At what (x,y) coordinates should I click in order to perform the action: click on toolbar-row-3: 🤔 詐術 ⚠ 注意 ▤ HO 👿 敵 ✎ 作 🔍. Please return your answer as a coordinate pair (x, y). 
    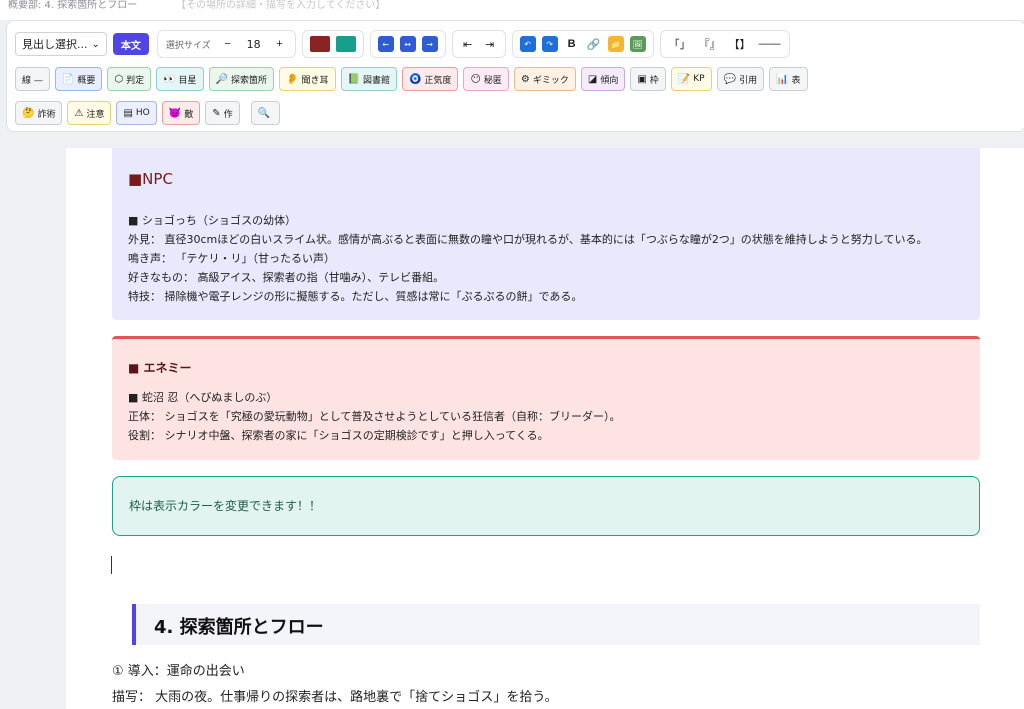
    Looking at the image, I should click on (150, 113).